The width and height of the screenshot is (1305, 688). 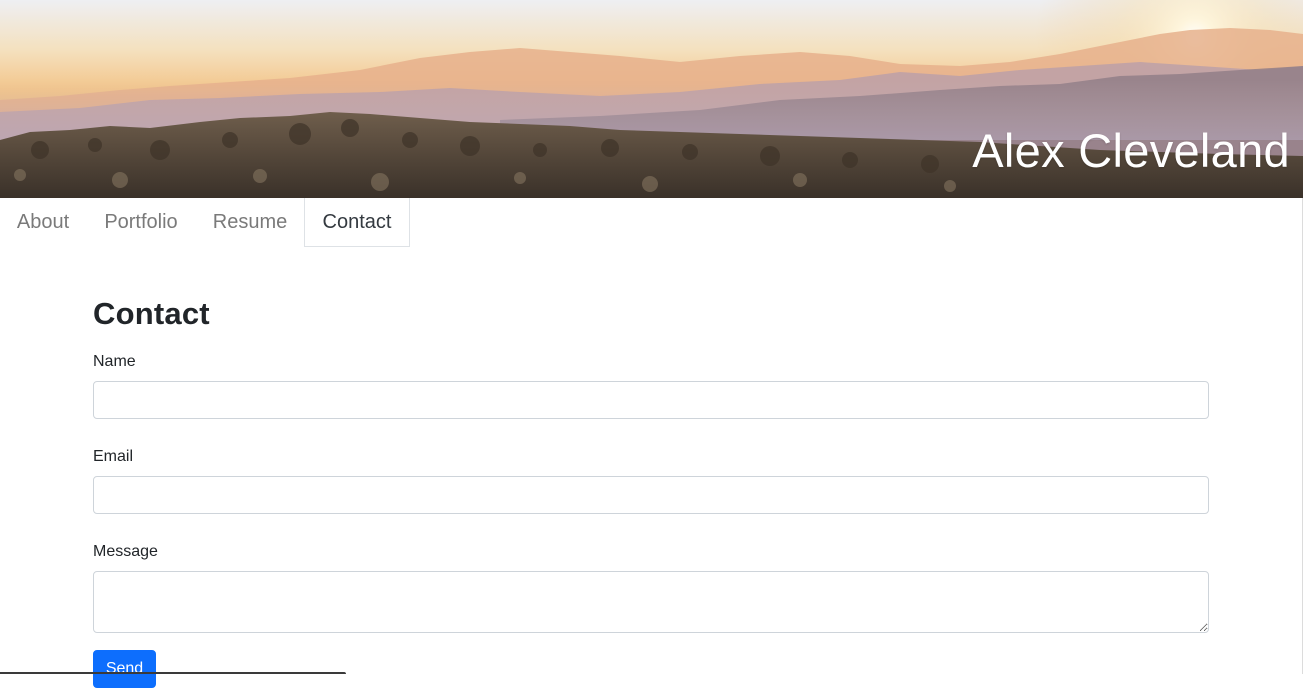 I want to click on page-edge-divider, so click(x=1302, y=436).